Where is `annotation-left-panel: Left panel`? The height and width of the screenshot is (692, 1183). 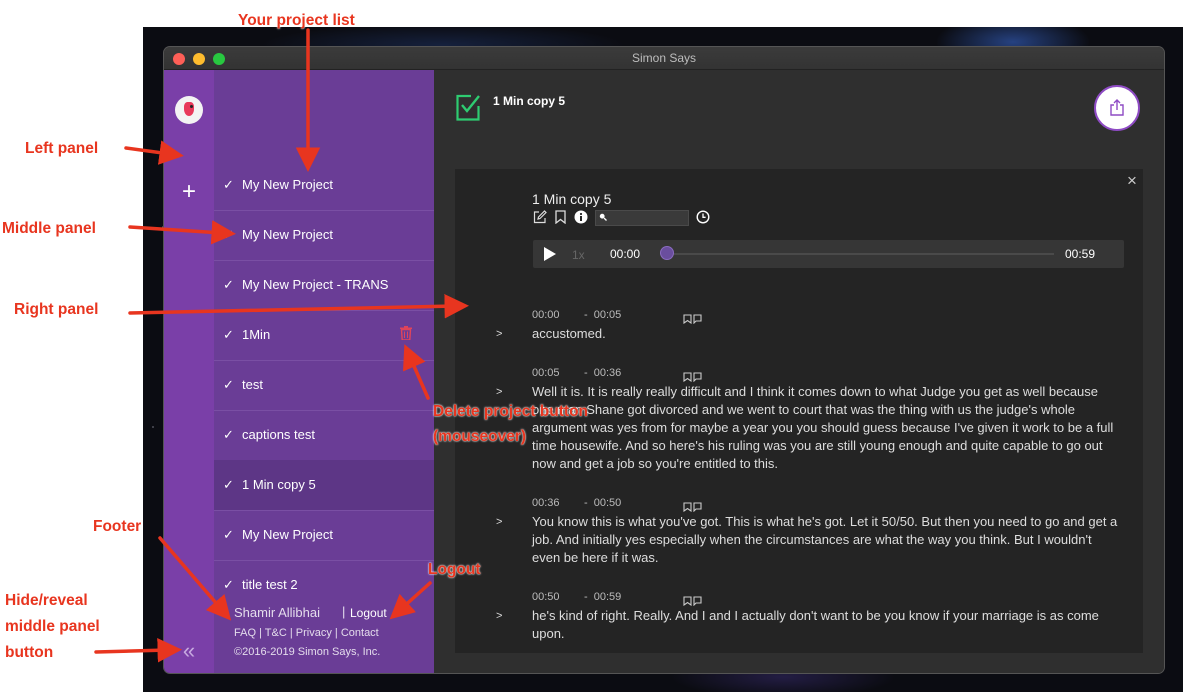 annotation-left-panel: Left panel is located at coordinates (62, 148).